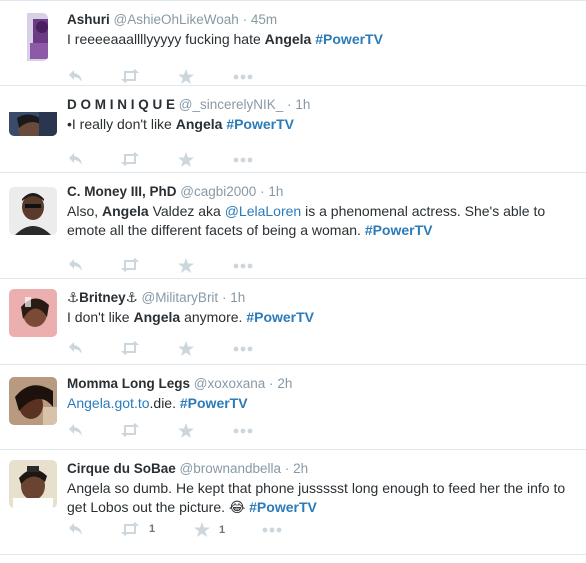 The image size is (586, 563). I want to click on tweet-text: I don't like Angela anymore. #PowerTV, so click(320, 317).